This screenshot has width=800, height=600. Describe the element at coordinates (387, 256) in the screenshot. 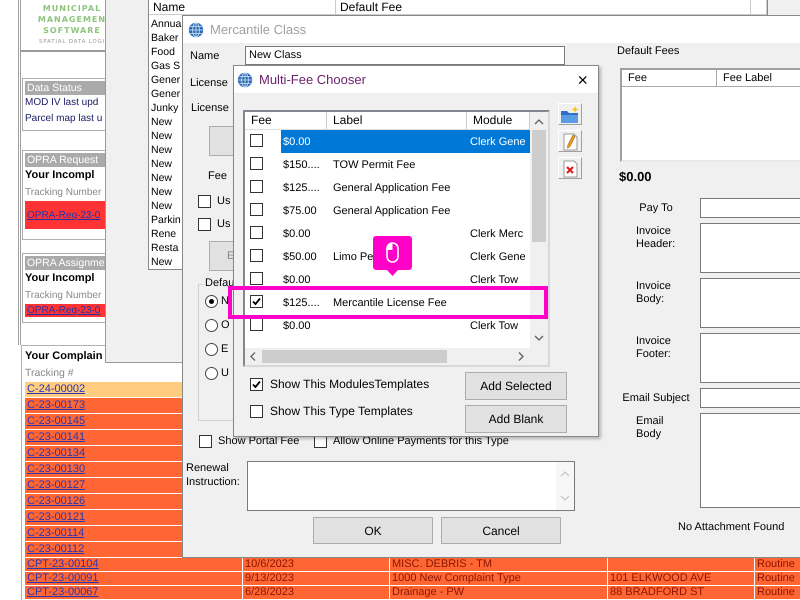

I see `list-row: $50.00 Limo Pe Clerk Gene` at that location.